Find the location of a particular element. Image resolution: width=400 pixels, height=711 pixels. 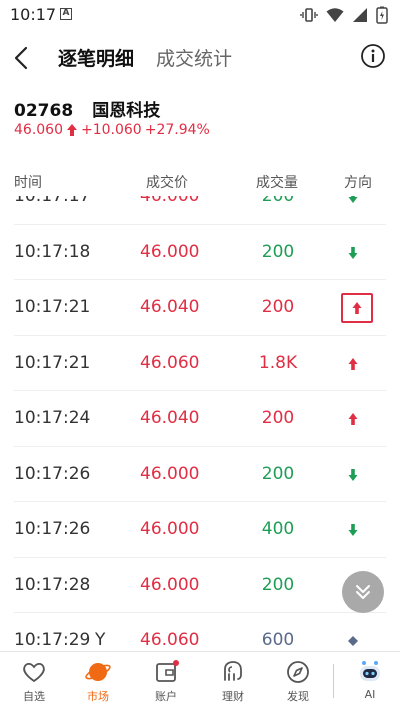

trade-volume: 1.8K is located at coordinates (278, 362).